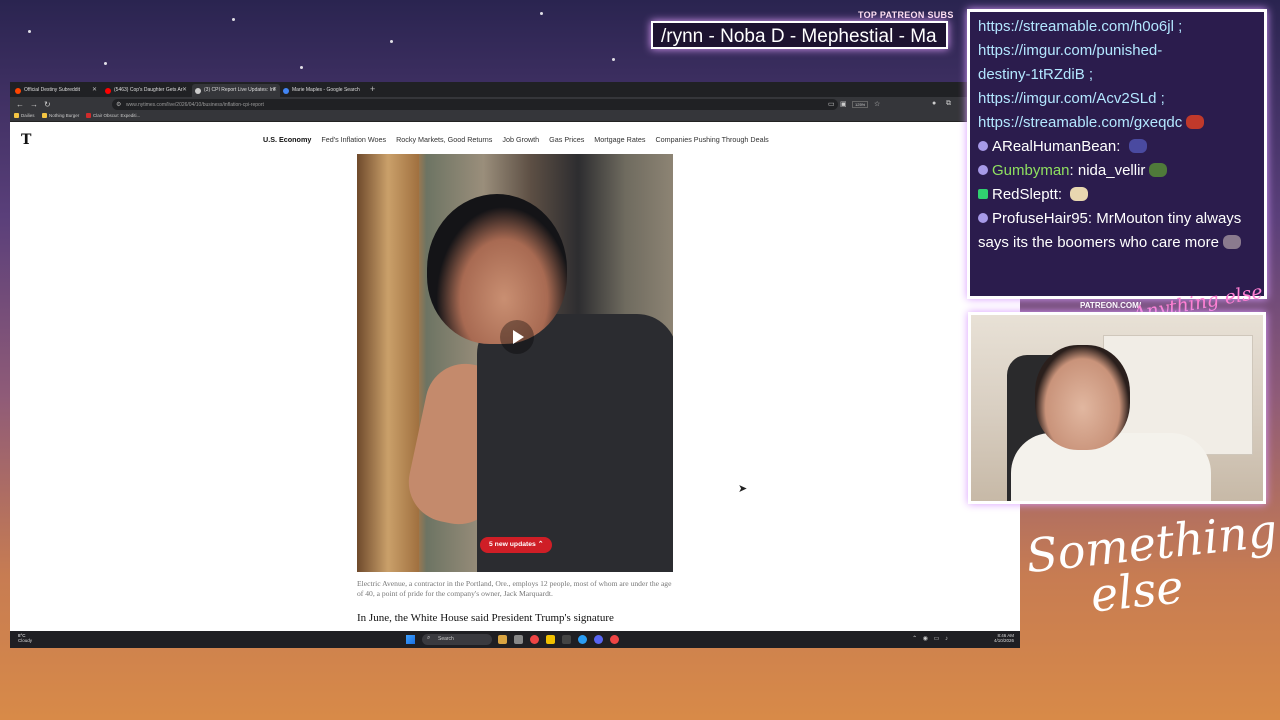 This screenshot has width=1280, height=720. What do you see at coordinates (550, 639) in the screenshot?
I see `file-explorer-icon` at bounding box center [550, 639].